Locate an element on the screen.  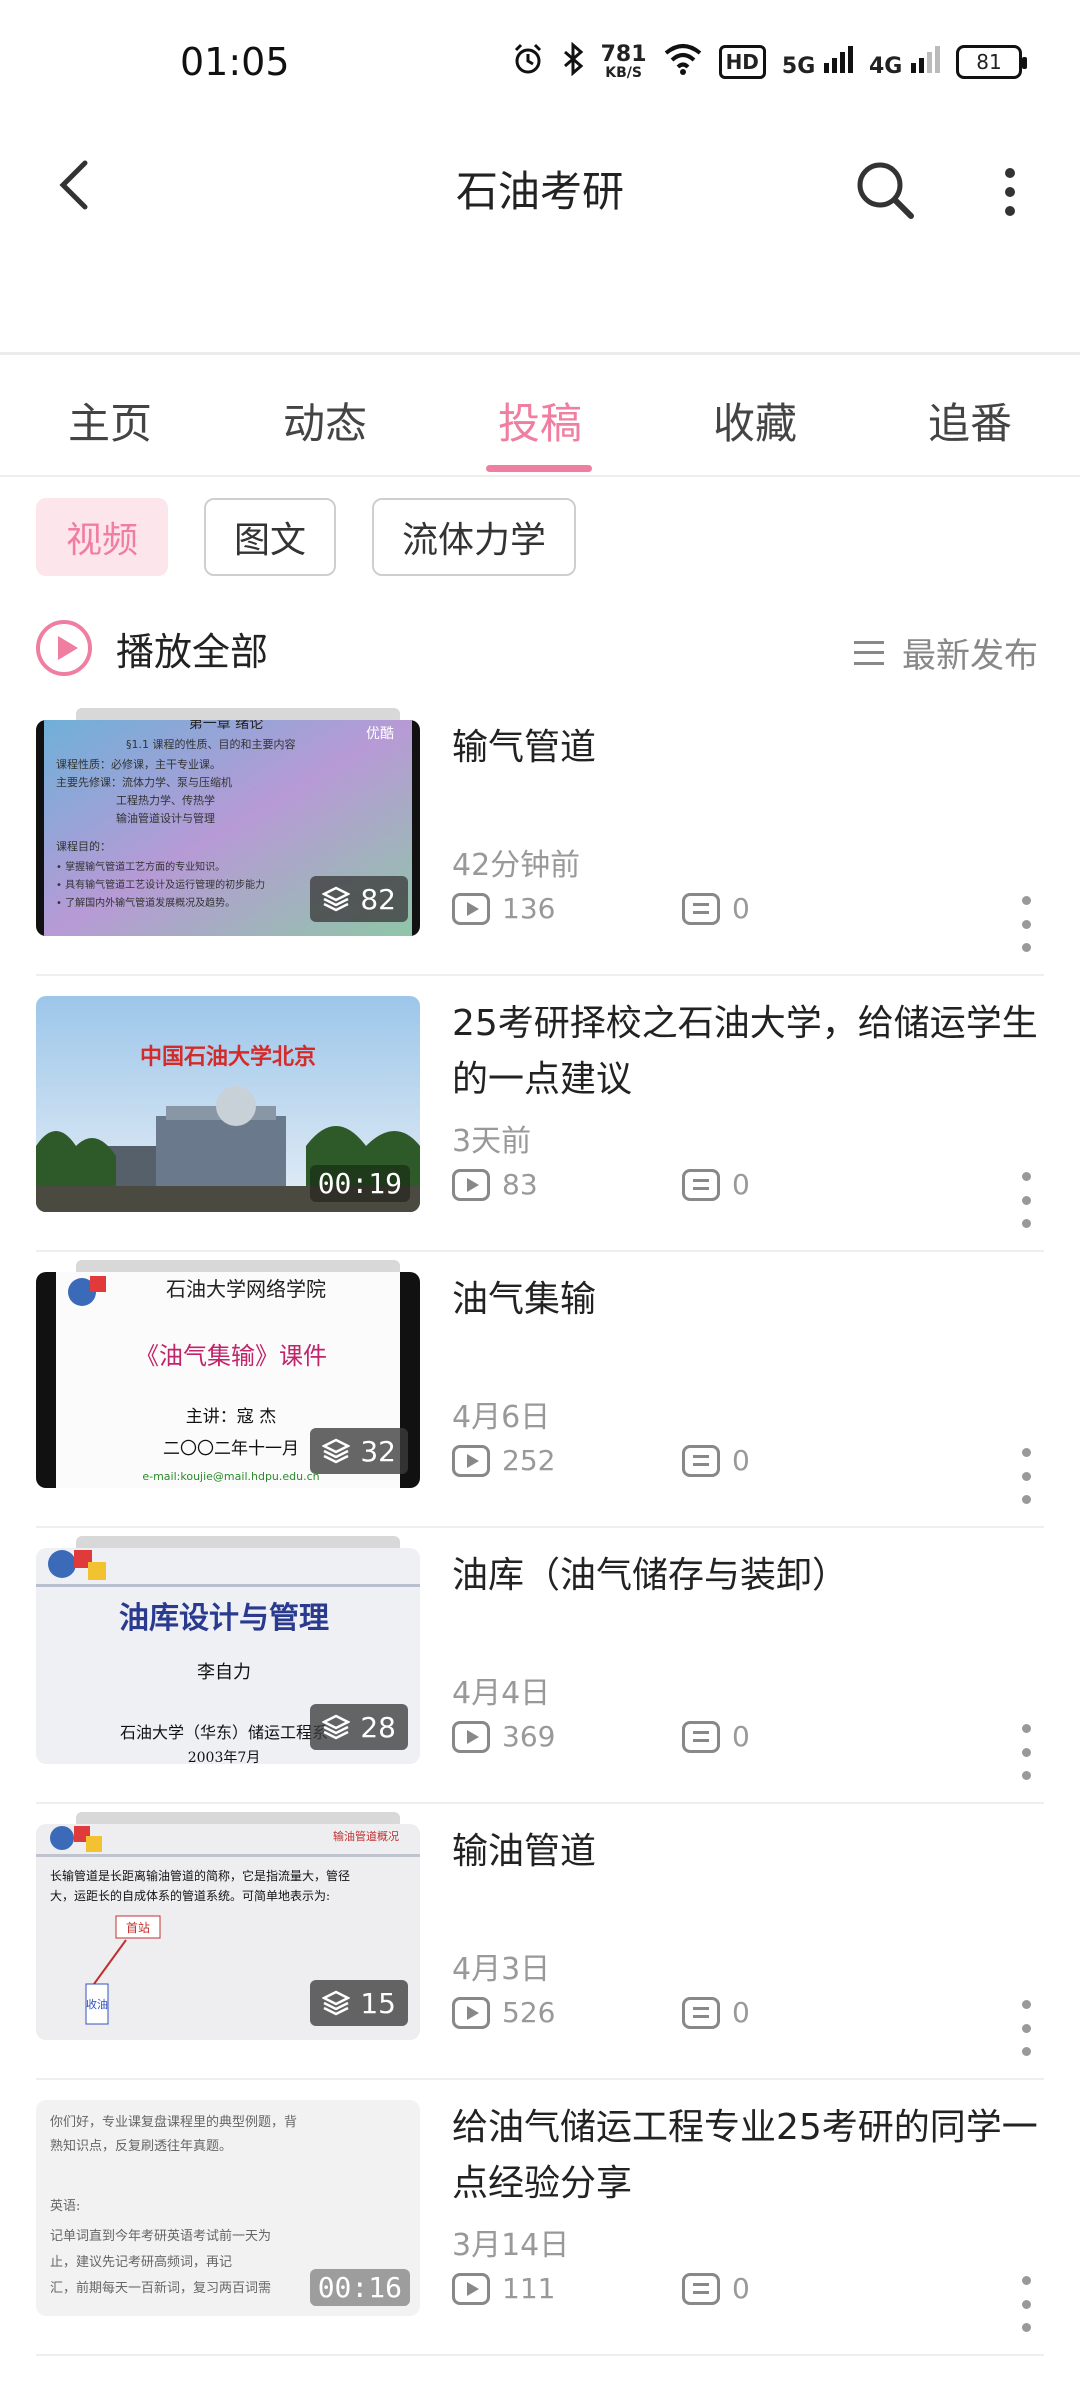
tab-activity: 动态 is located at coordinates (325, 420).